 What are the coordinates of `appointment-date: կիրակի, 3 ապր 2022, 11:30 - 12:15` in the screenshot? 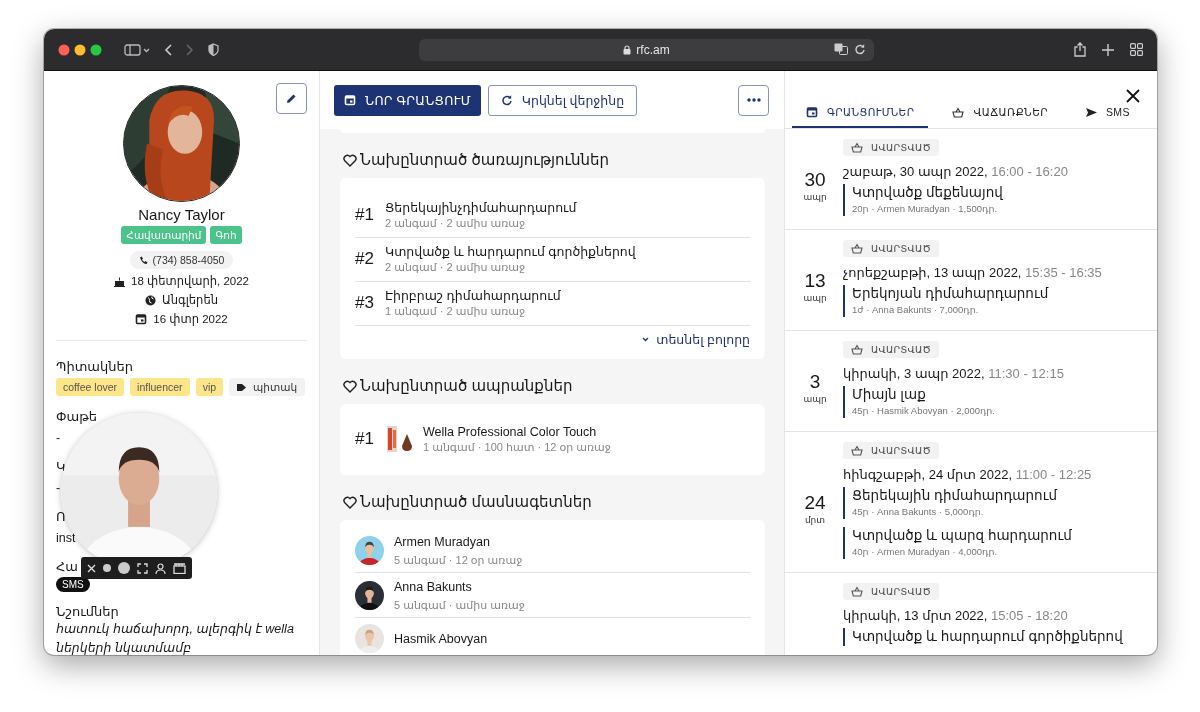 It's located at (954, 373).